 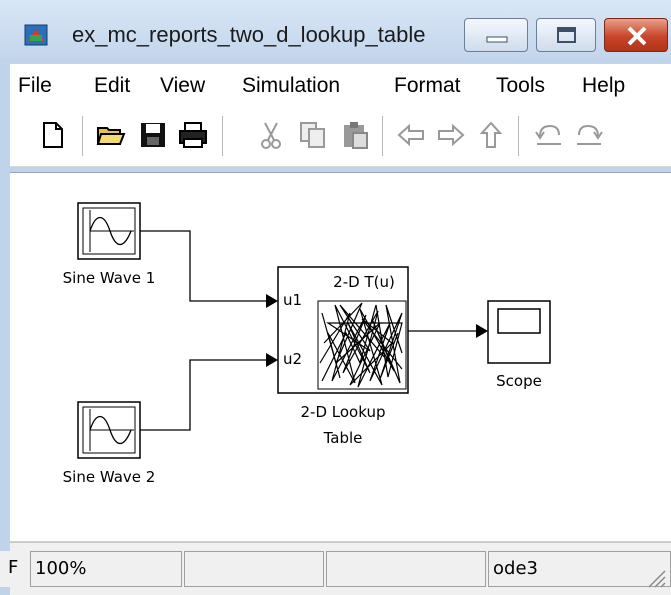 I want to click on status-solver: ode3, so click(x=579, y=569).